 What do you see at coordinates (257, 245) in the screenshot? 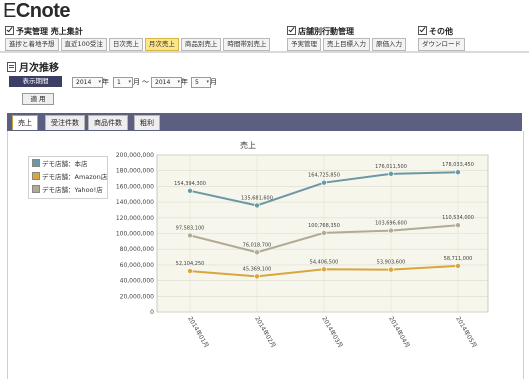
I see `data-label: 76,018,700` at bounding box center [257, 245].